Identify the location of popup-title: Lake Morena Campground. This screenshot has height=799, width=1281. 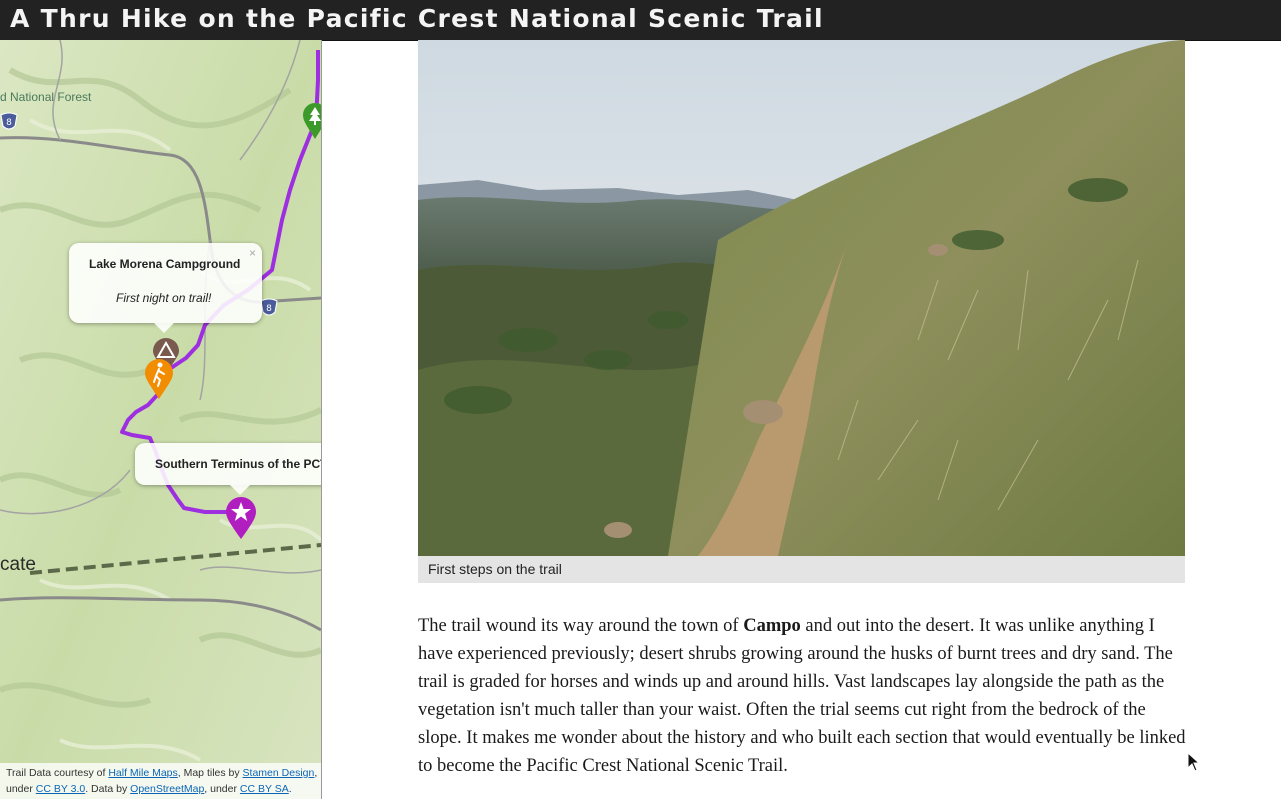
(165, 264).